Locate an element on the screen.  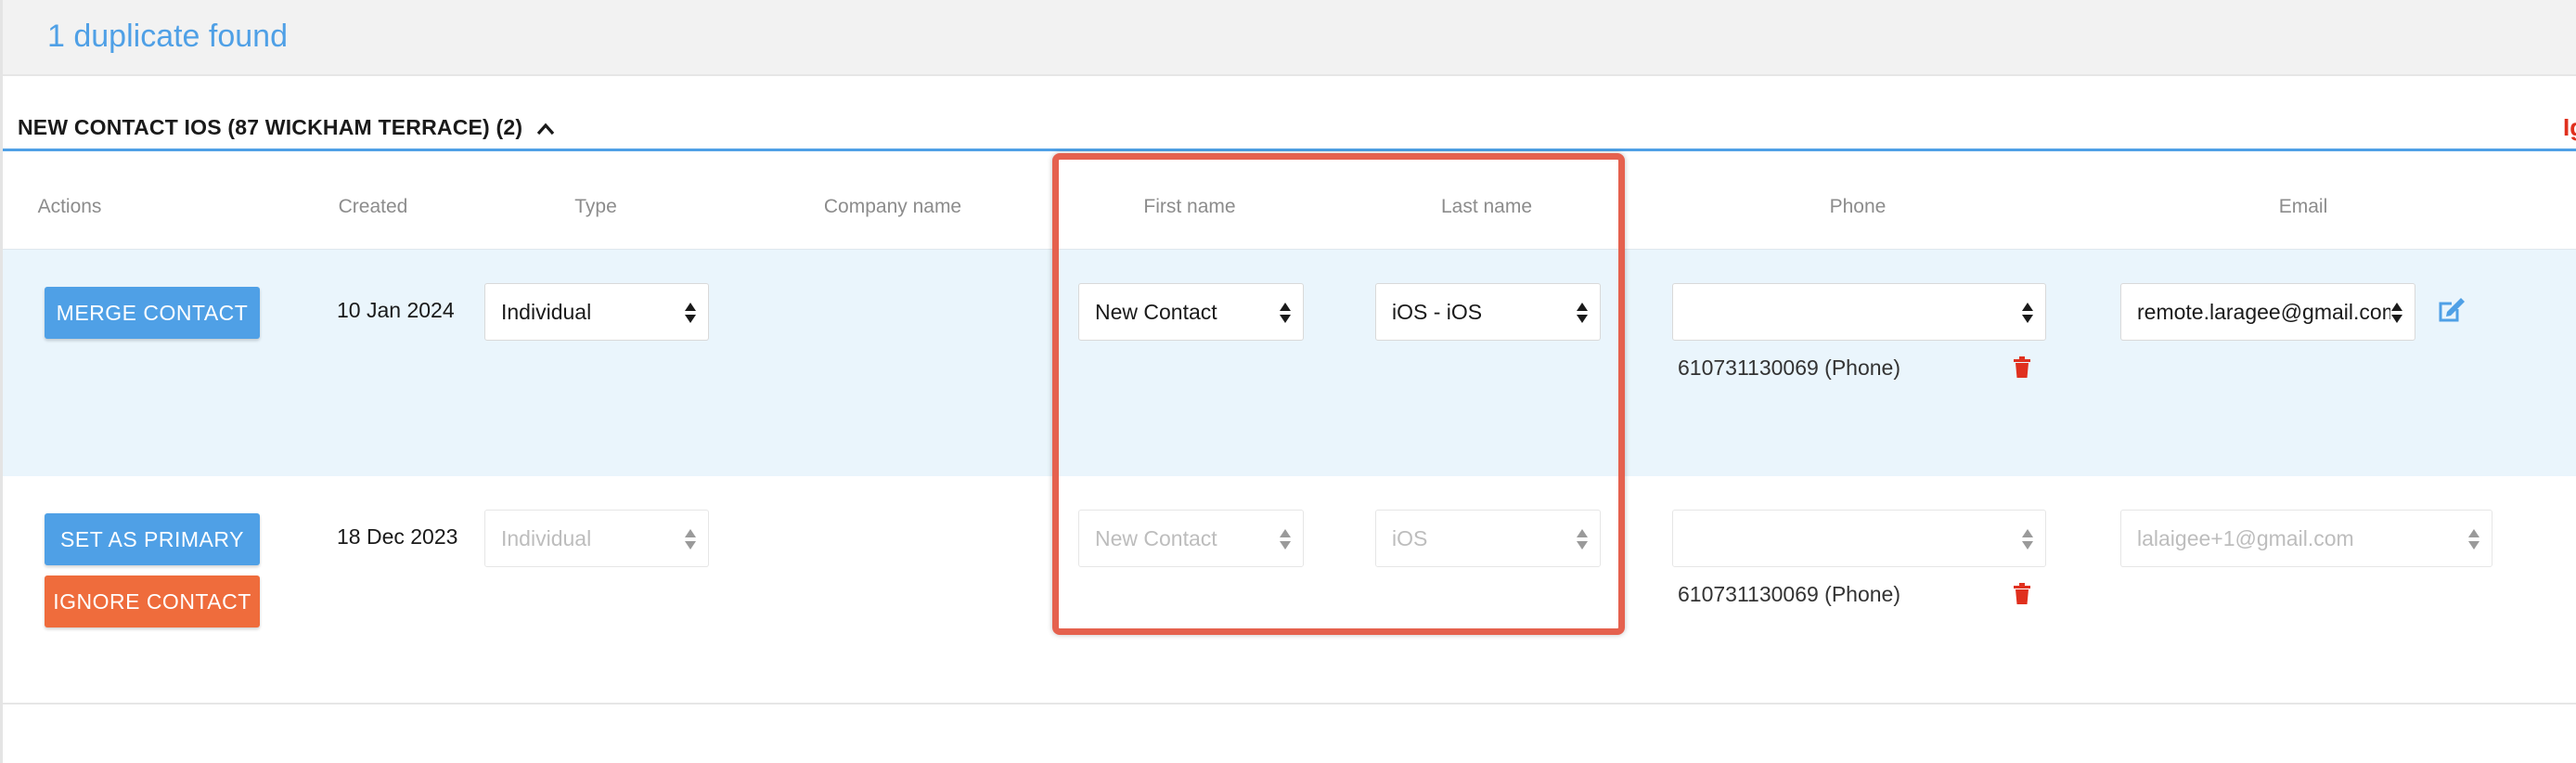
group-title-label: NEW CONTACT IOS (87 WICKHAM TERRACE) (2) is located at coordinates (271, 127).